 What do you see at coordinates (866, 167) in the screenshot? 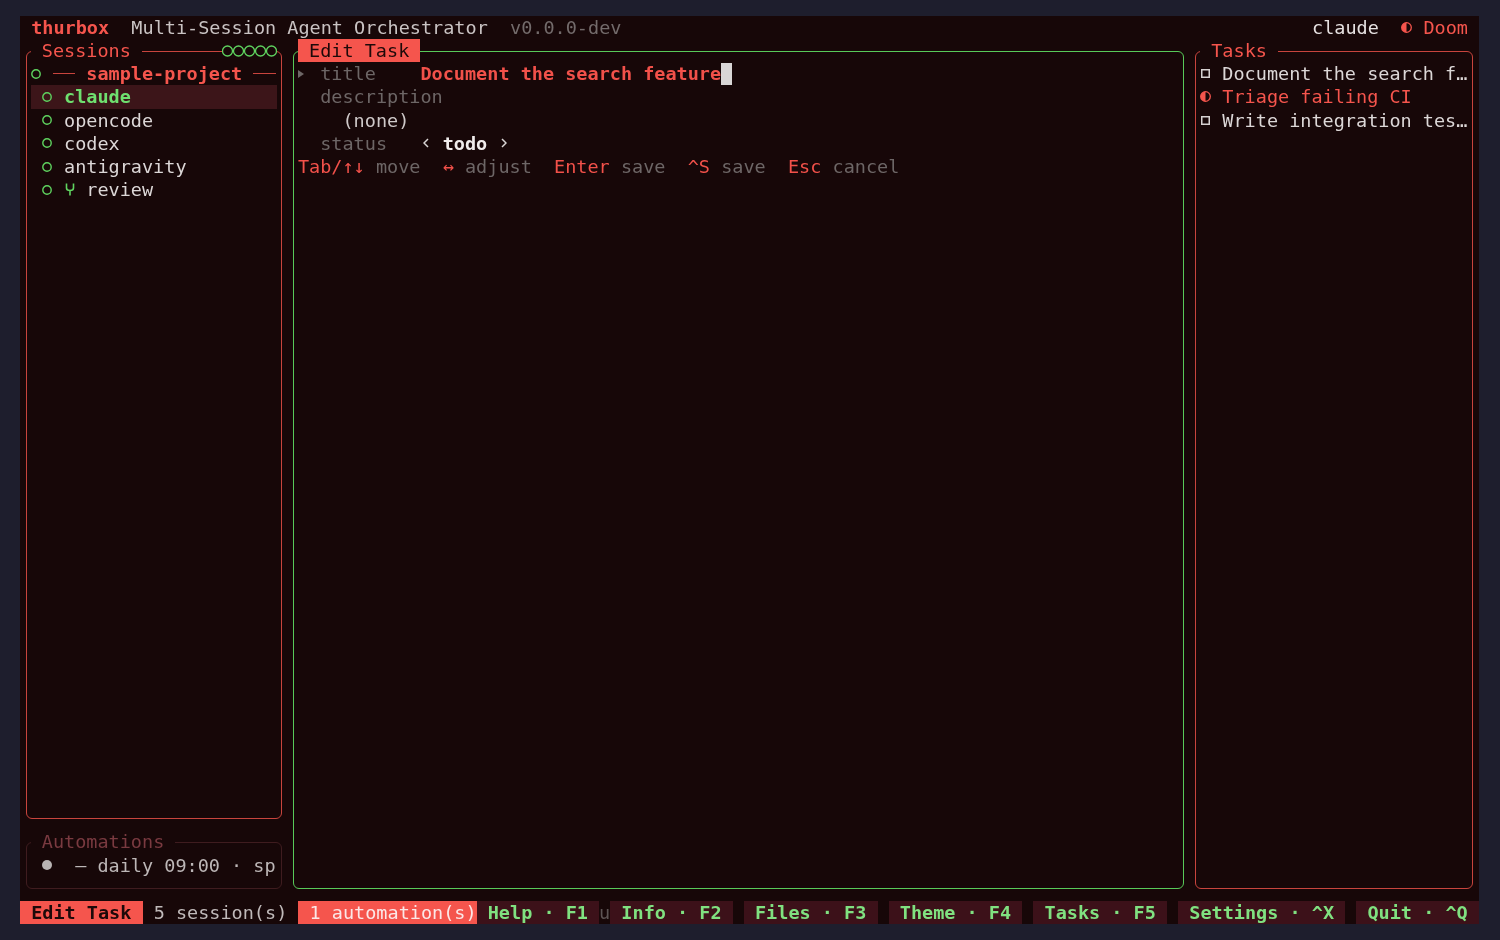
I see `hint-label: cancel` at bounding box center [866, 167].